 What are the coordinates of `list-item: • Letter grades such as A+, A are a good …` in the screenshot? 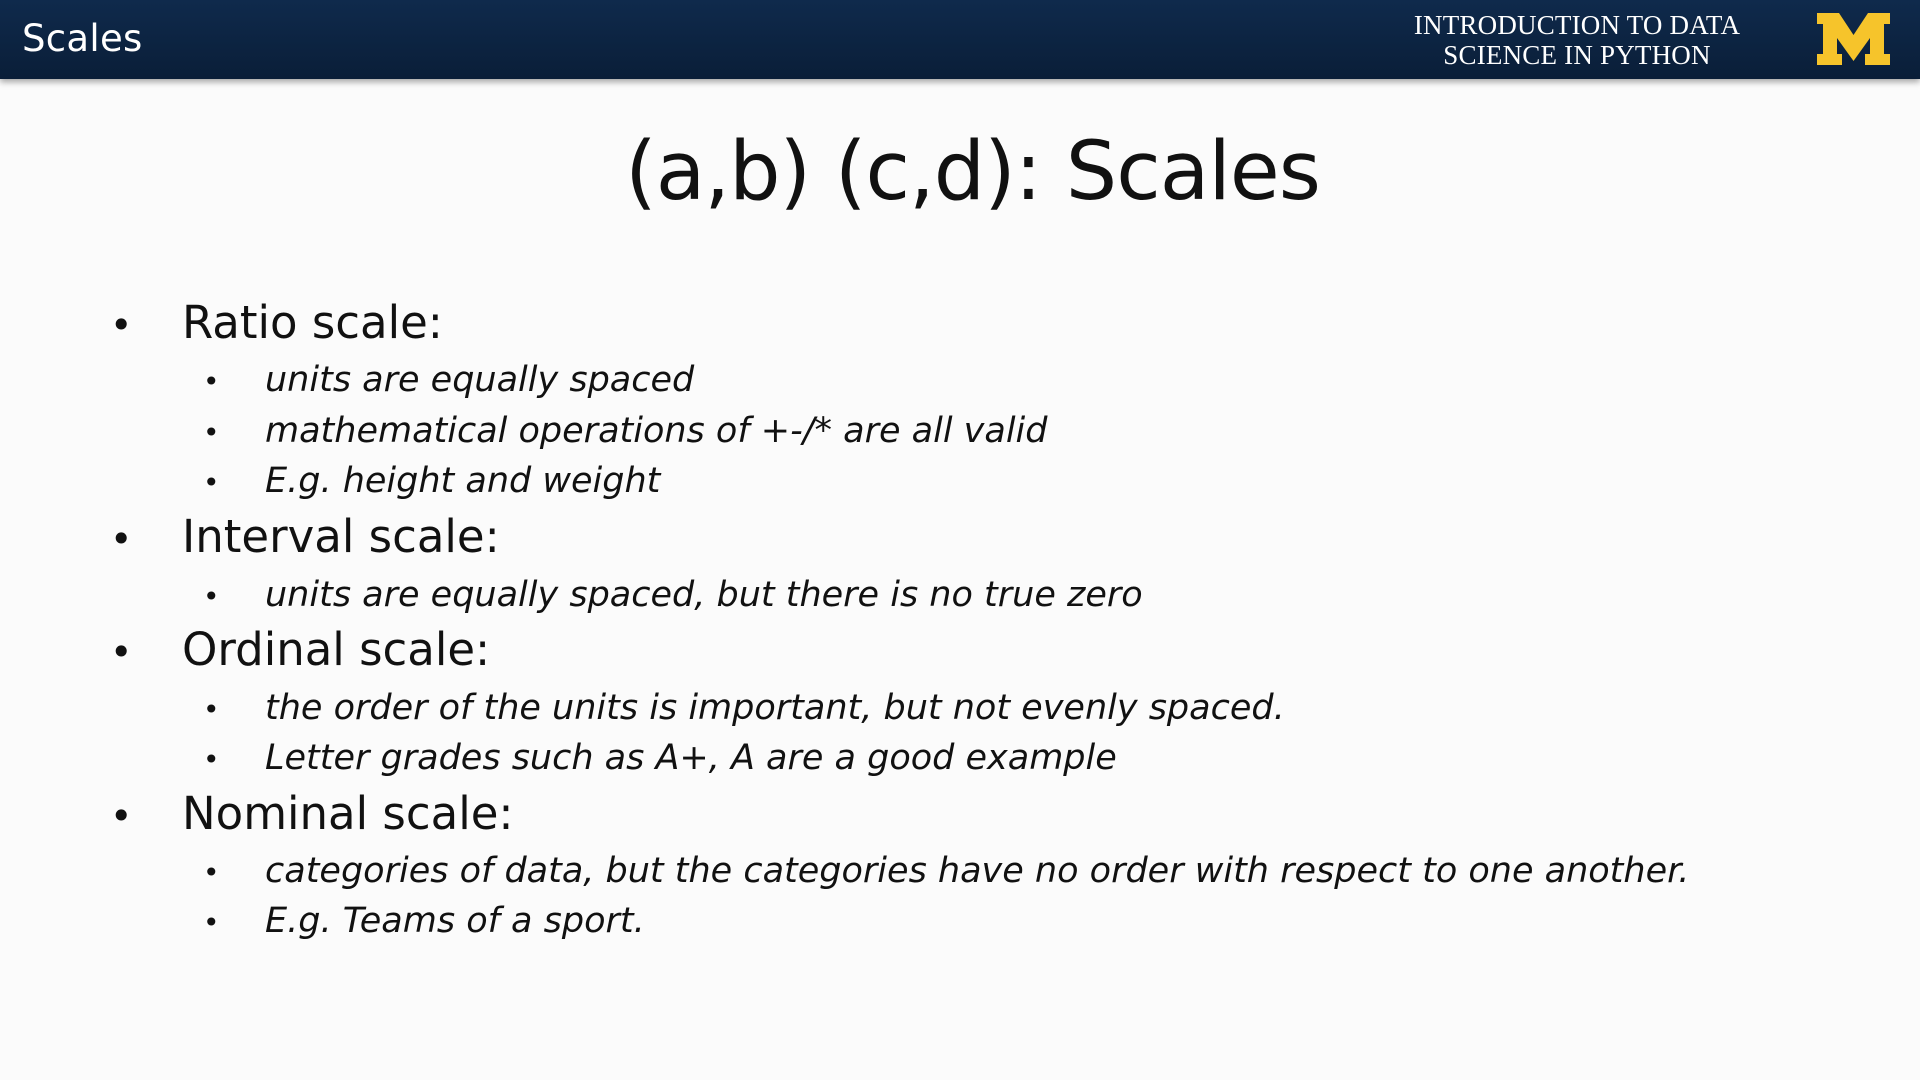 It's located at (660, 759).